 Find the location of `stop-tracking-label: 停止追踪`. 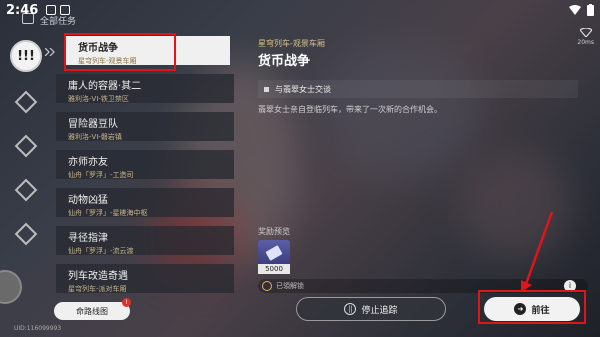

stop-tracking-label: 停止追踪 is located at coordinates (379, 310).